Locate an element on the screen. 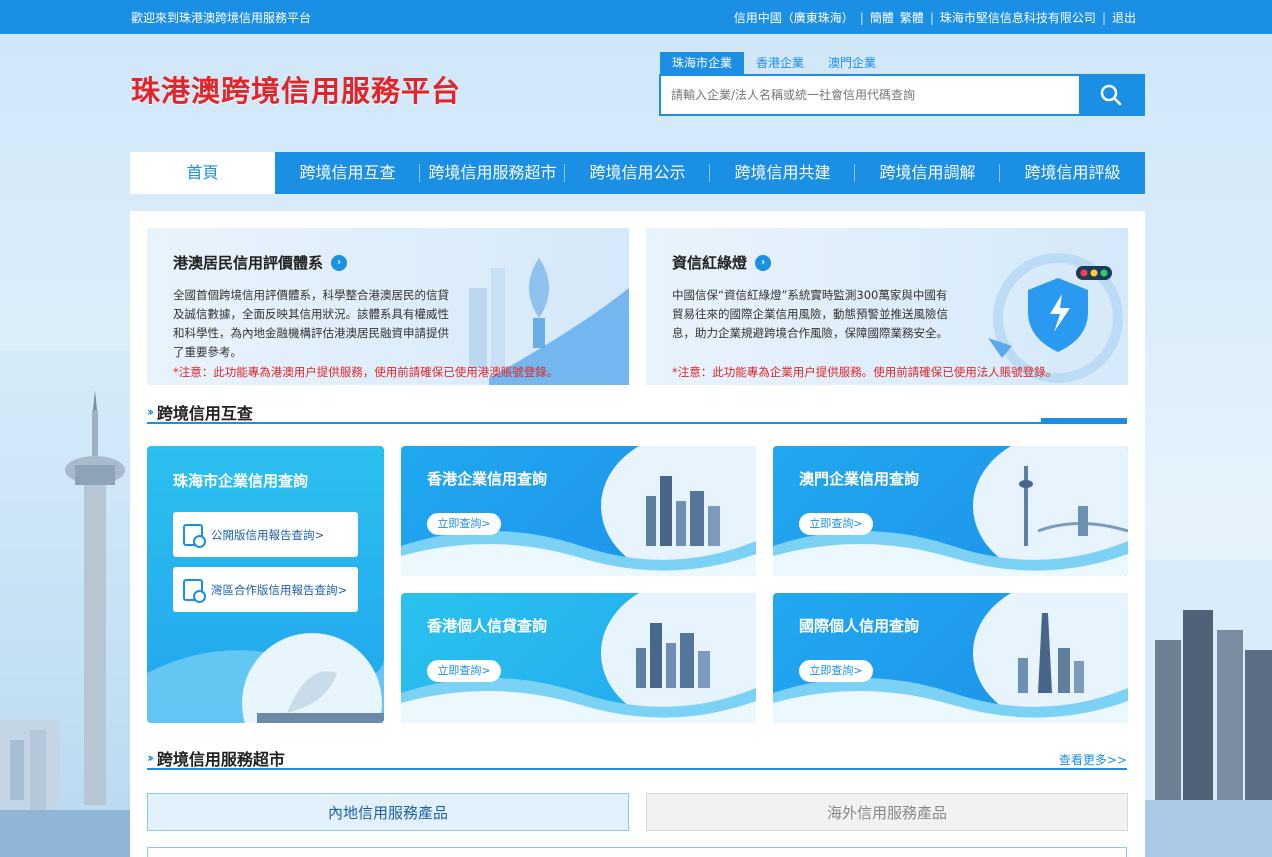  shield-icon is located at coordinates (1055, 318).